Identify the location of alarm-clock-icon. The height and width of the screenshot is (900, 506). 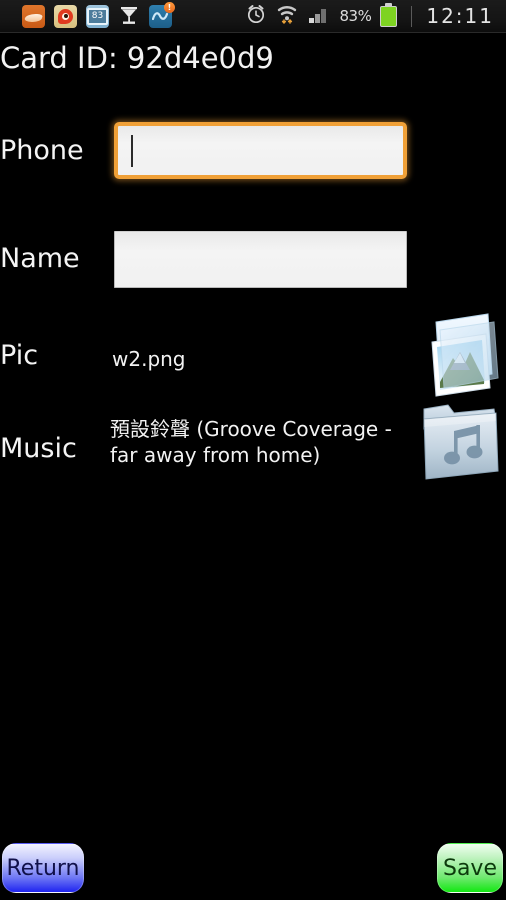
(256, 16).